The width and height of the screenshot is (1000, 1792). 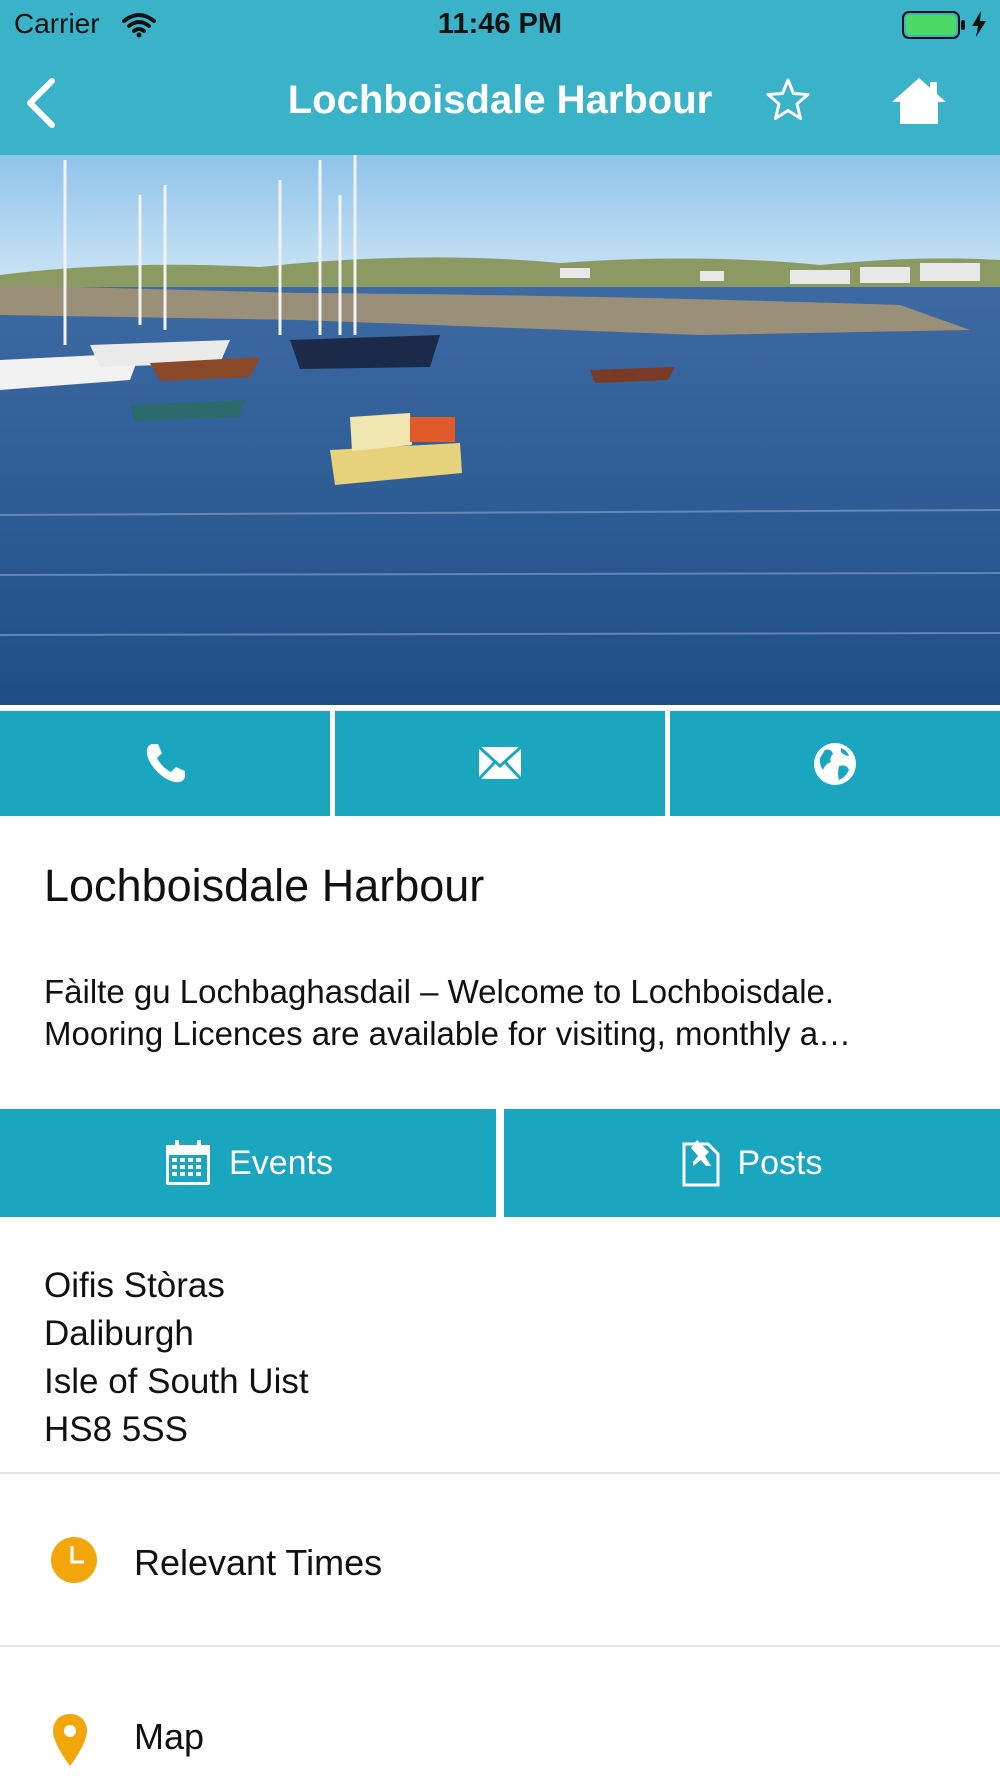 I want to click on phone-icon, so click(x=165, y=762).